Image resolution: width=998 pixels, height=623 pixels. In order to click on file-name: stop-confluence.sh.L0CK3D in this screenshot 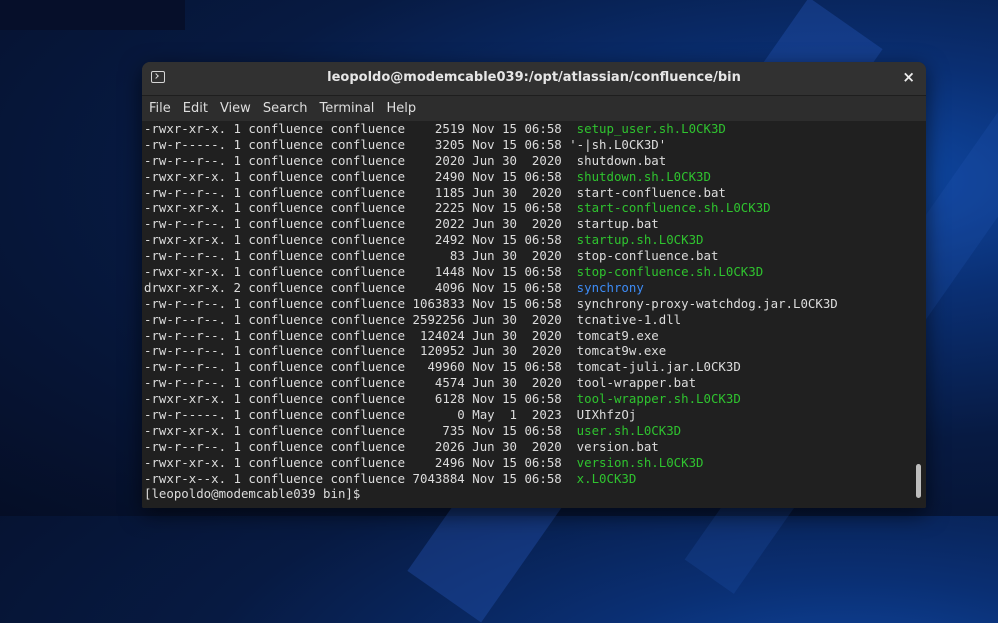, I will do `click(666, 272)`.